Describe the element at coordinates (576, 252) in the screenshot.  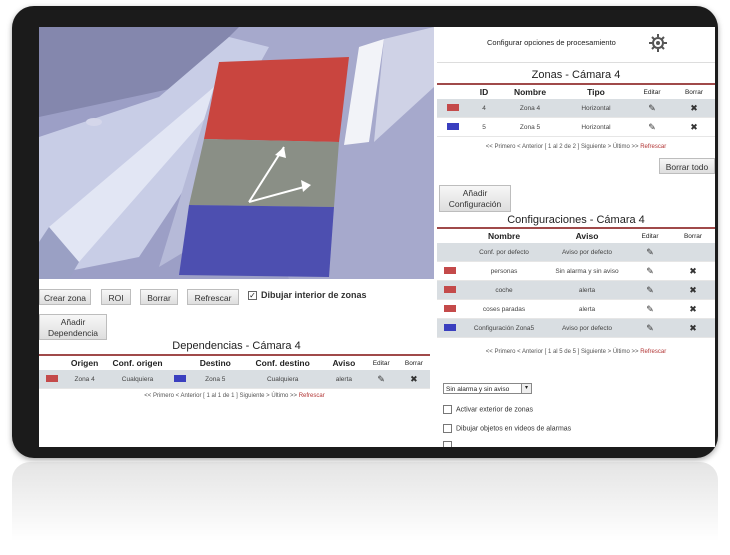
I see `table-row: Conf. por defecto Aviso por defecto ✎` at that location.